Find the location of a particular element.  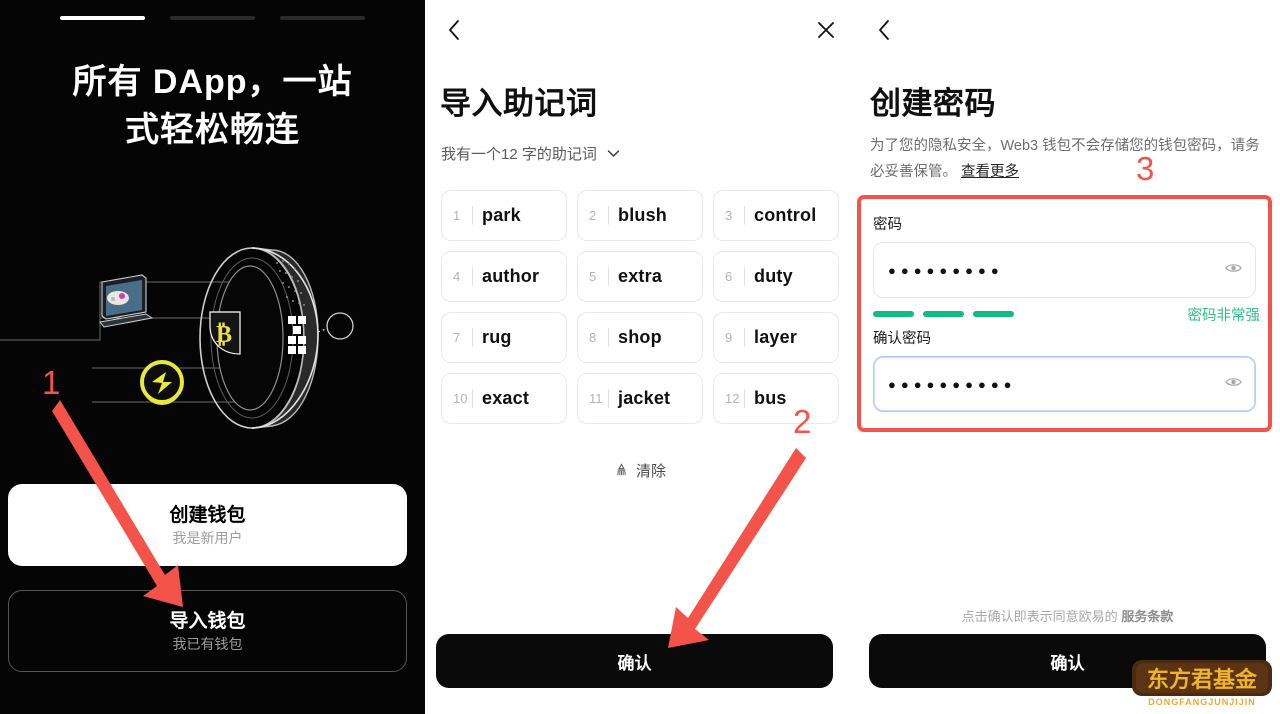

mnemonic-word-cell: 11 jacket is located at coordinates (640, 398).